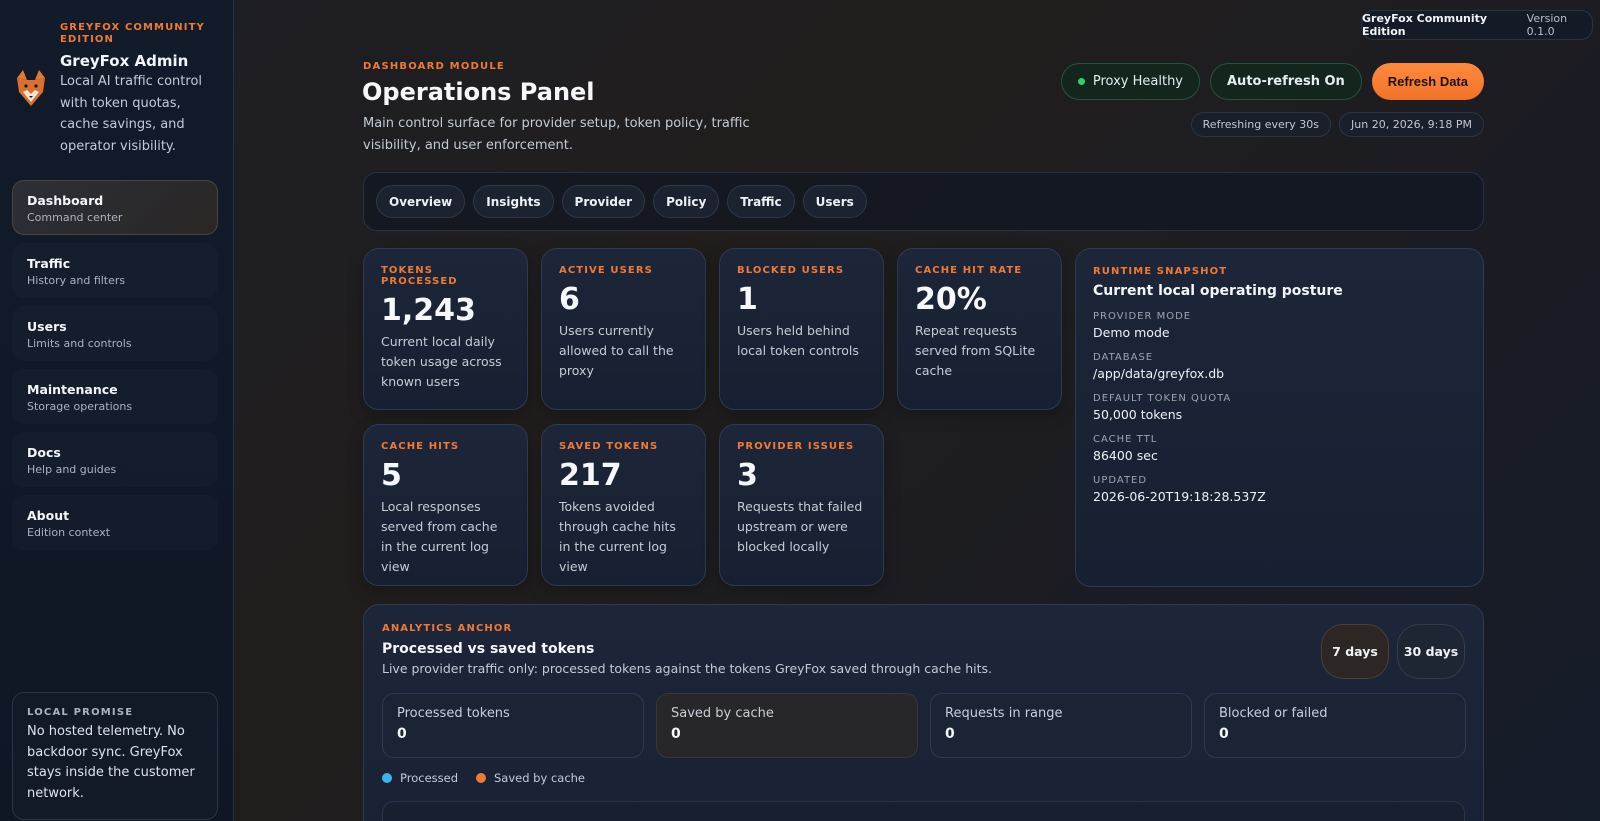 The height and width of the screenshot is (821, 1600). I want to click on refresh-data-button: Refresh Data, so click(1427, 81).